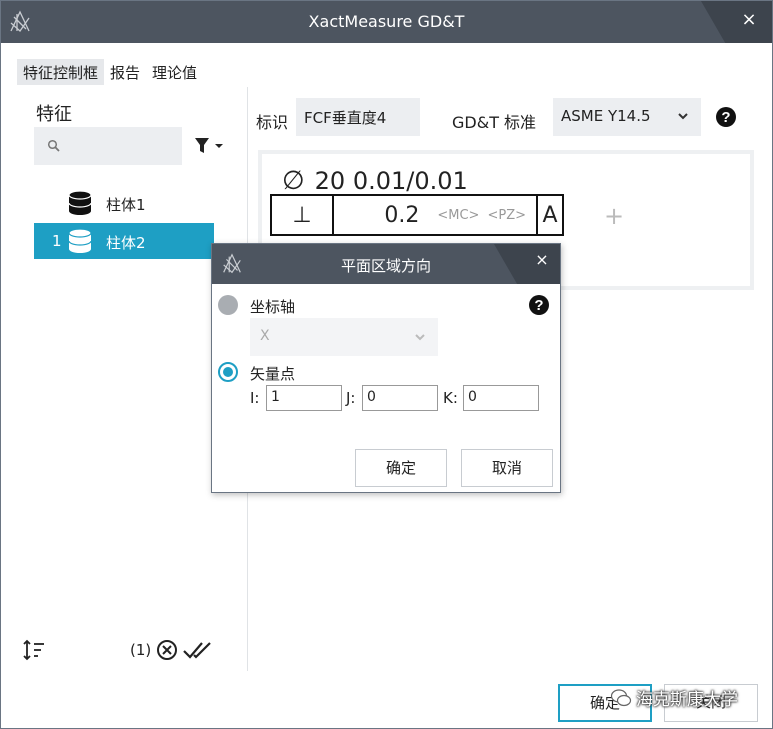 The width and height of the screenshot is (773, 729). What do you see at coordinates (125, 72) in the screenshot?
I see `tab-report: 报告` at bounding box center [125, 72].